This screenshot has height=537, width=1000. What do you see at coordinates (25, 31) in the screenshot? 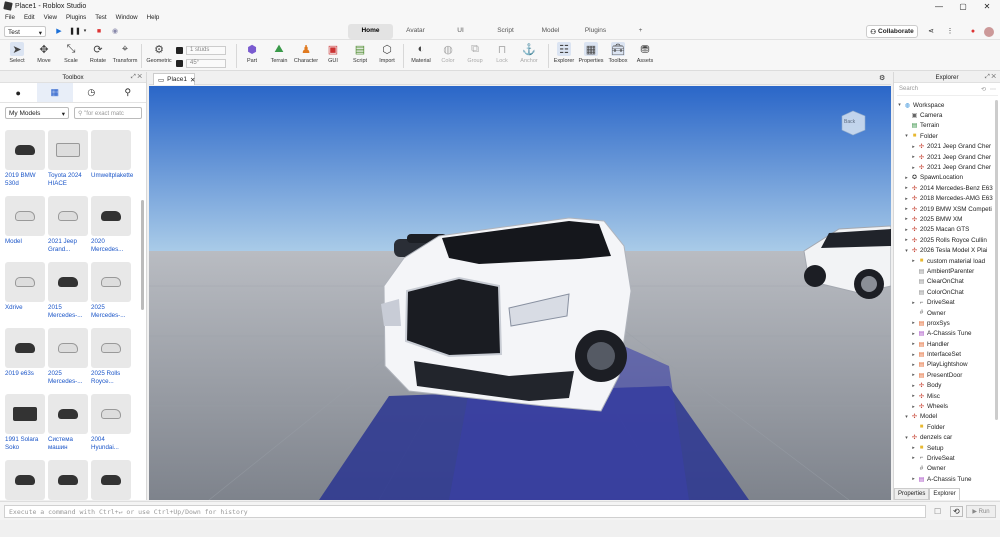
I see `mode-dropdown: Test ▾` at bounding box center [25, 31].